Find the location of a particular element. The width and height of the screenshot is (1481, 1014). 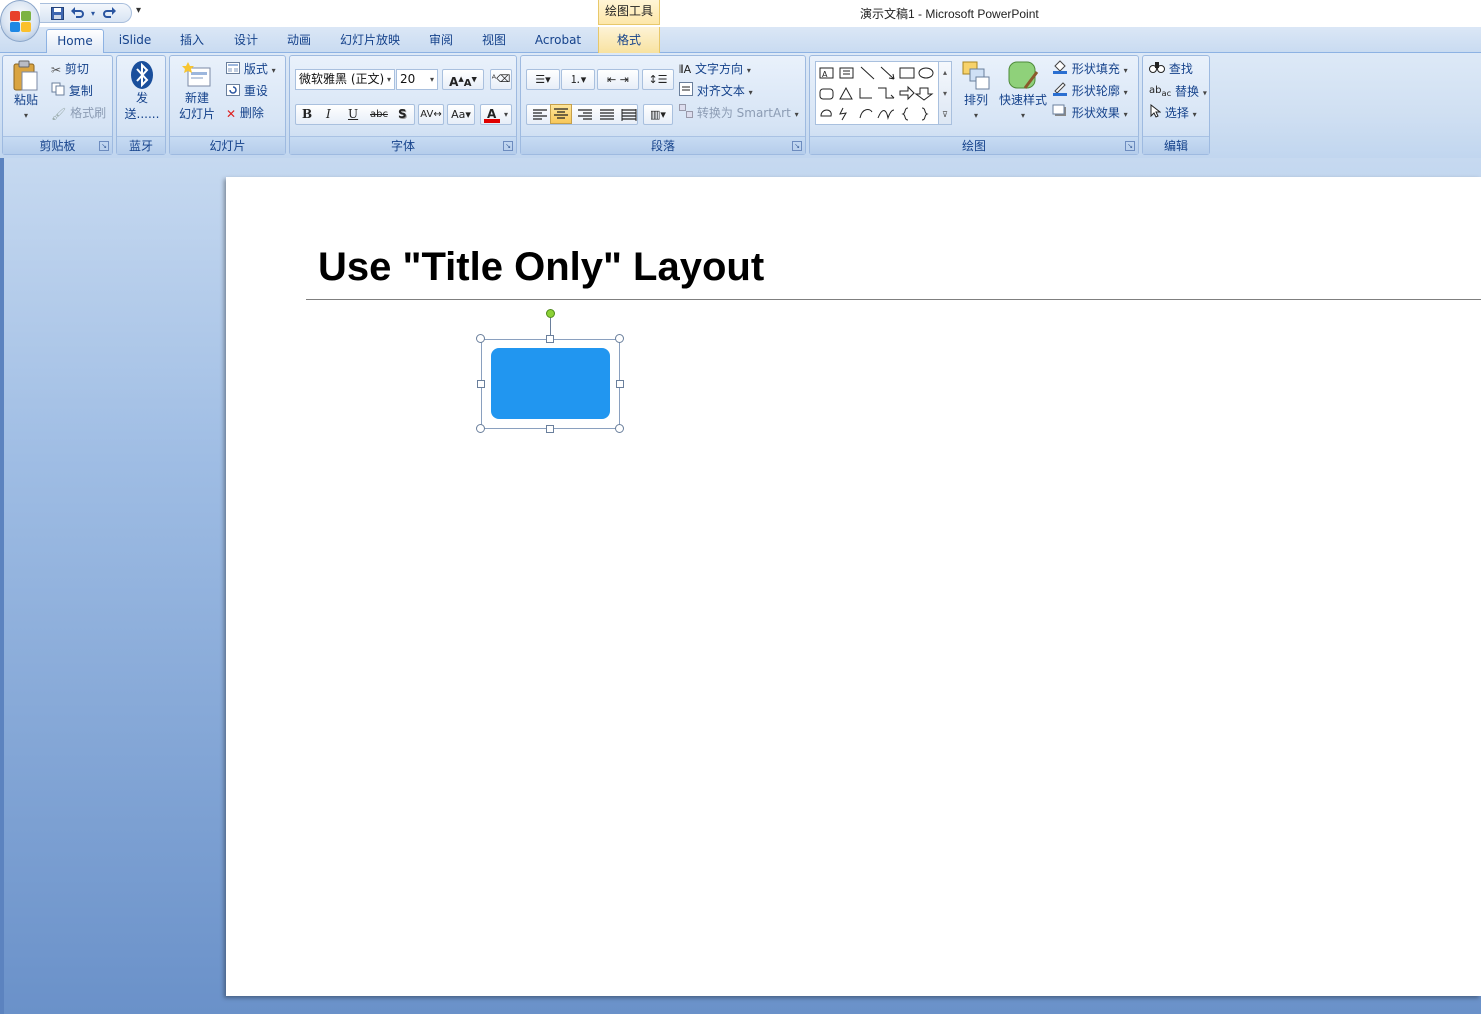

tab-format: 格式 is located at coordinates (629, 40).